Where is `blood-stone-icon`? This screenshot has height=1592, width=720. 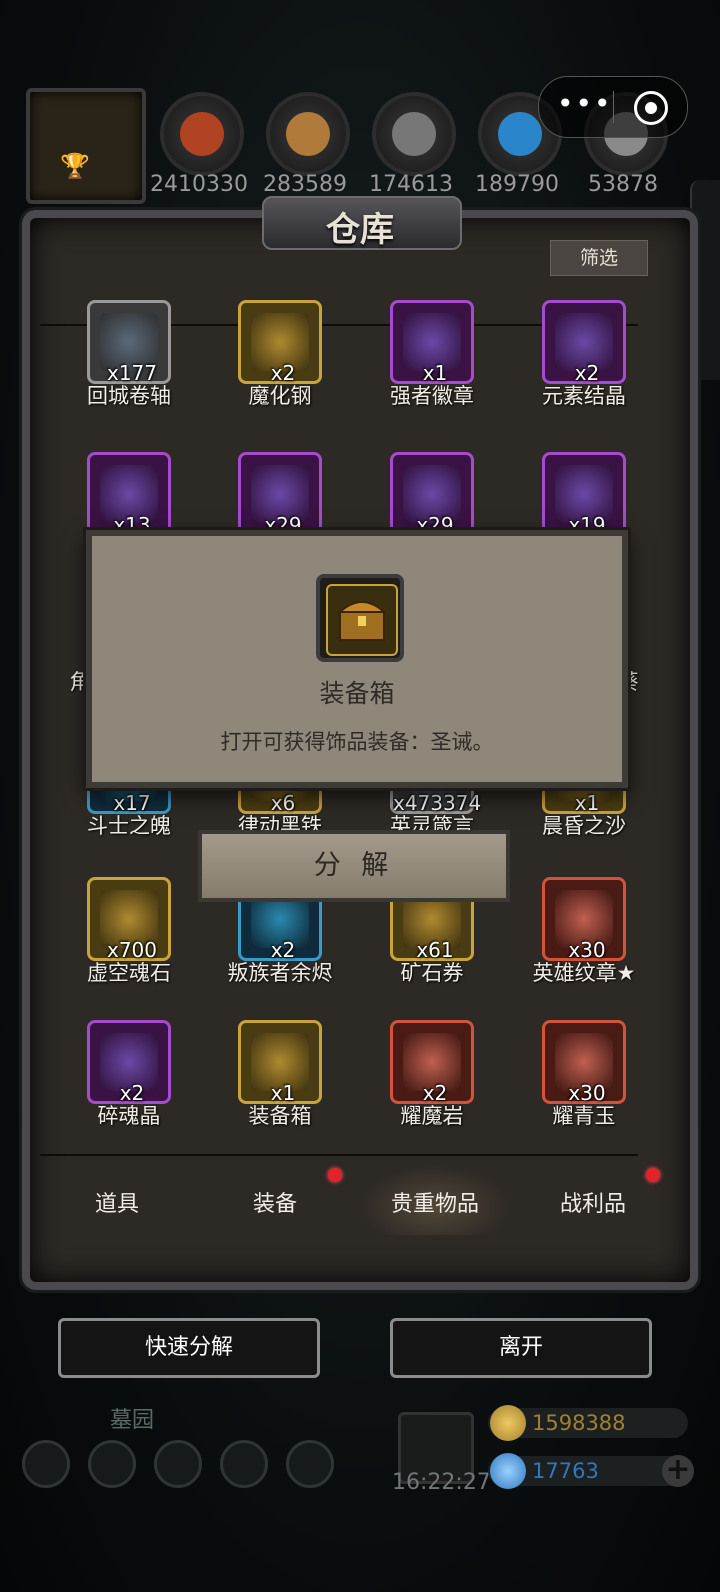
blood-stone-icon is located at coordinates (202, 134).